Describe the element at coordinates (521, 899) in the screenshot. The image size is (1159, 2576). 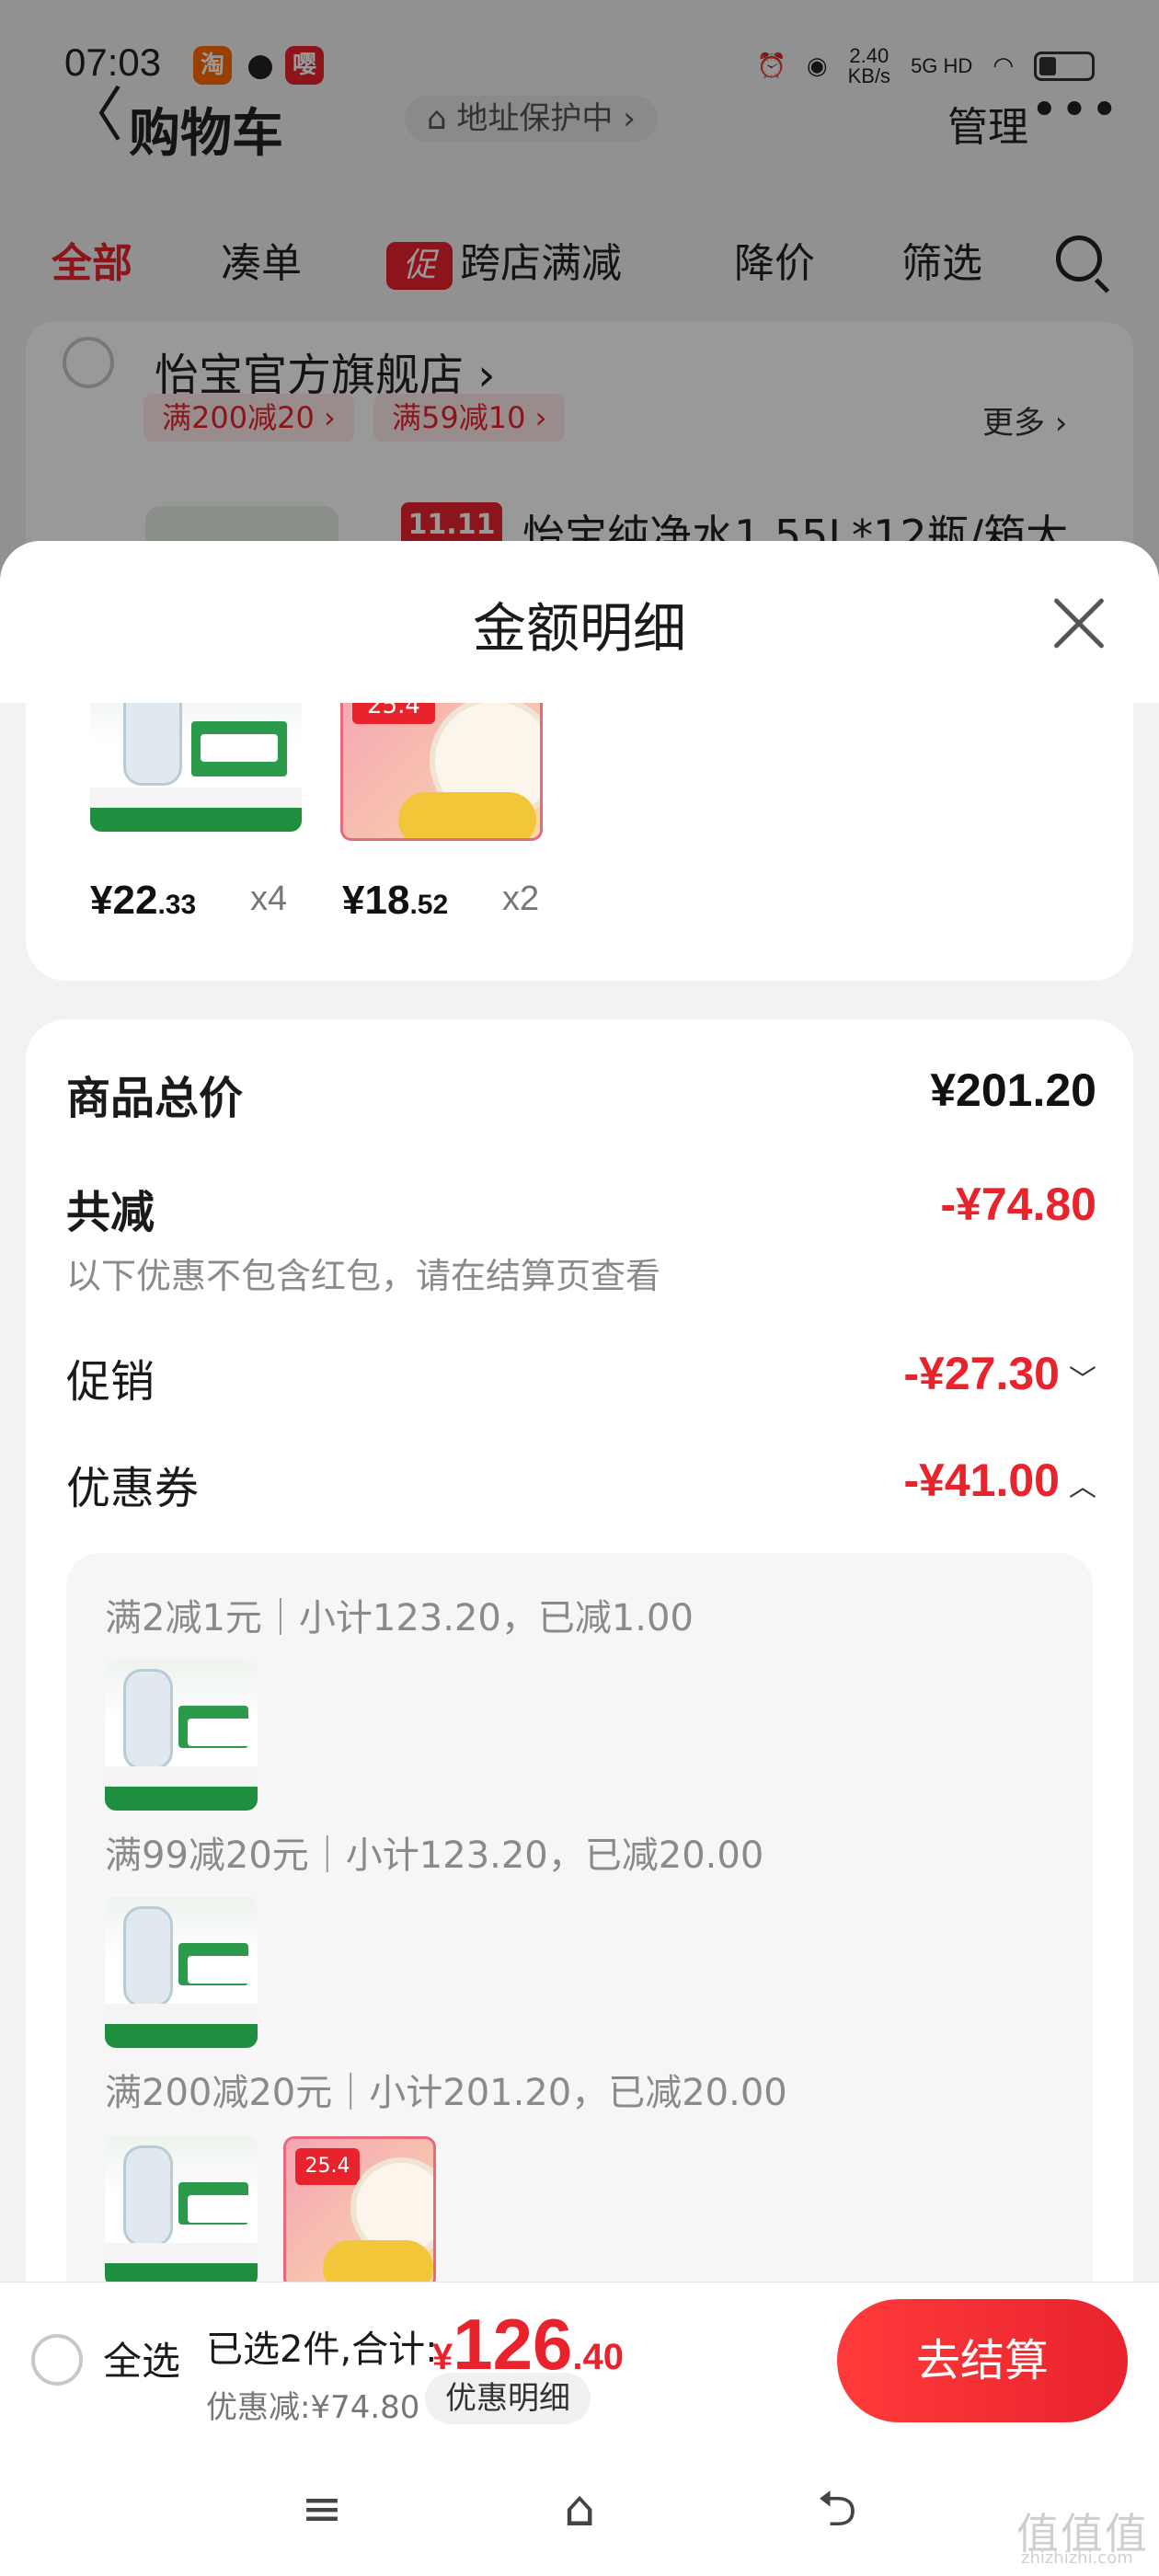
I see `product-quantity: x2` at that location.